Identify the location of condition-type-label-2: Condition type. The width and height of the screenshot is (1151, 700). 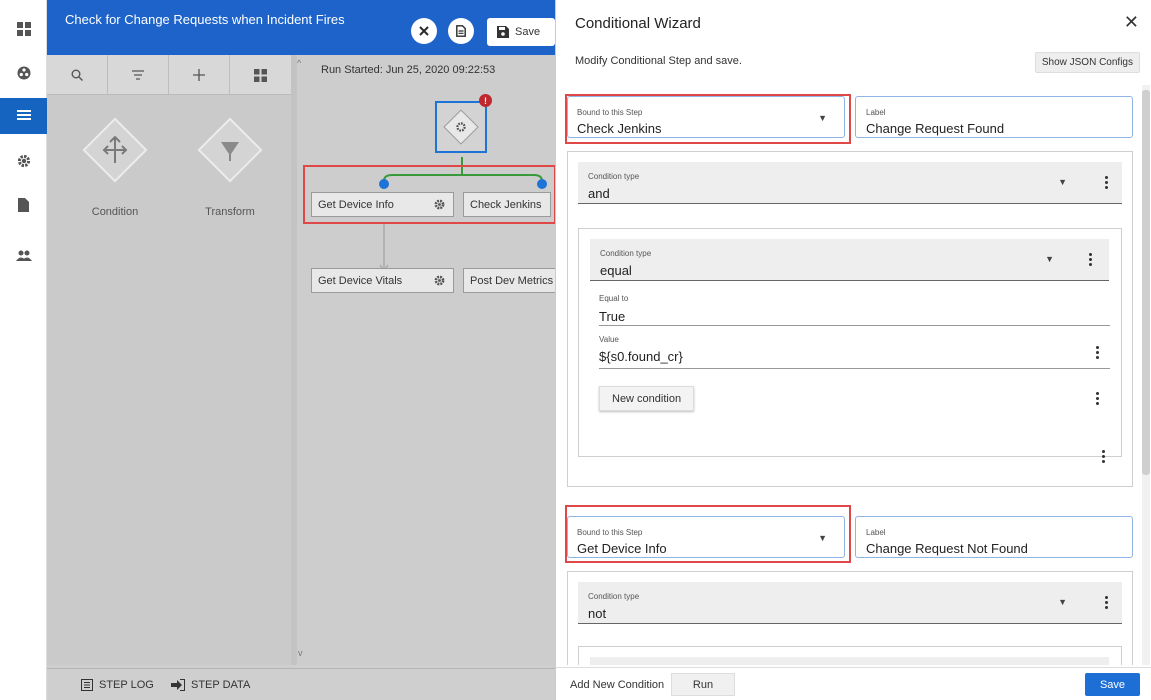
(614, 596).